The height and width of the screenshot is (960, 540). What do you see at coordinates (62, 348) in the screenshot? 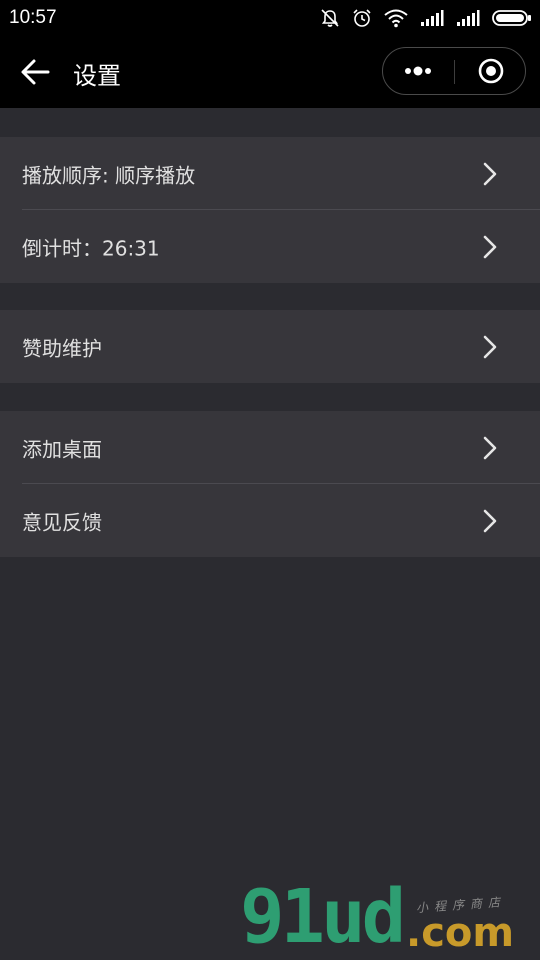
I see `sponsor-label: 赞助维护` at bounding box center [62, 348].